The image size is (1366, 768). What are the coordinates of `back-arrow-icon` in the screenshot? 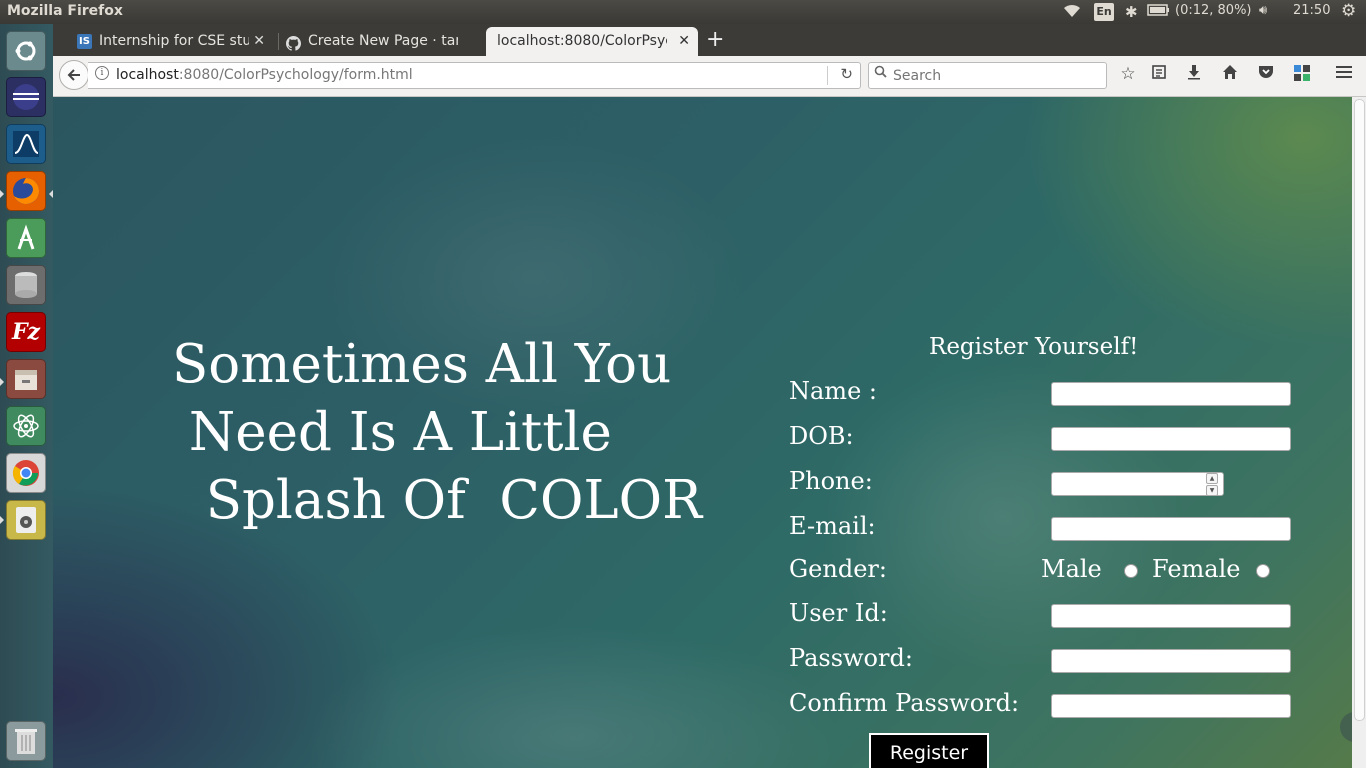 It's located at (73, 75).